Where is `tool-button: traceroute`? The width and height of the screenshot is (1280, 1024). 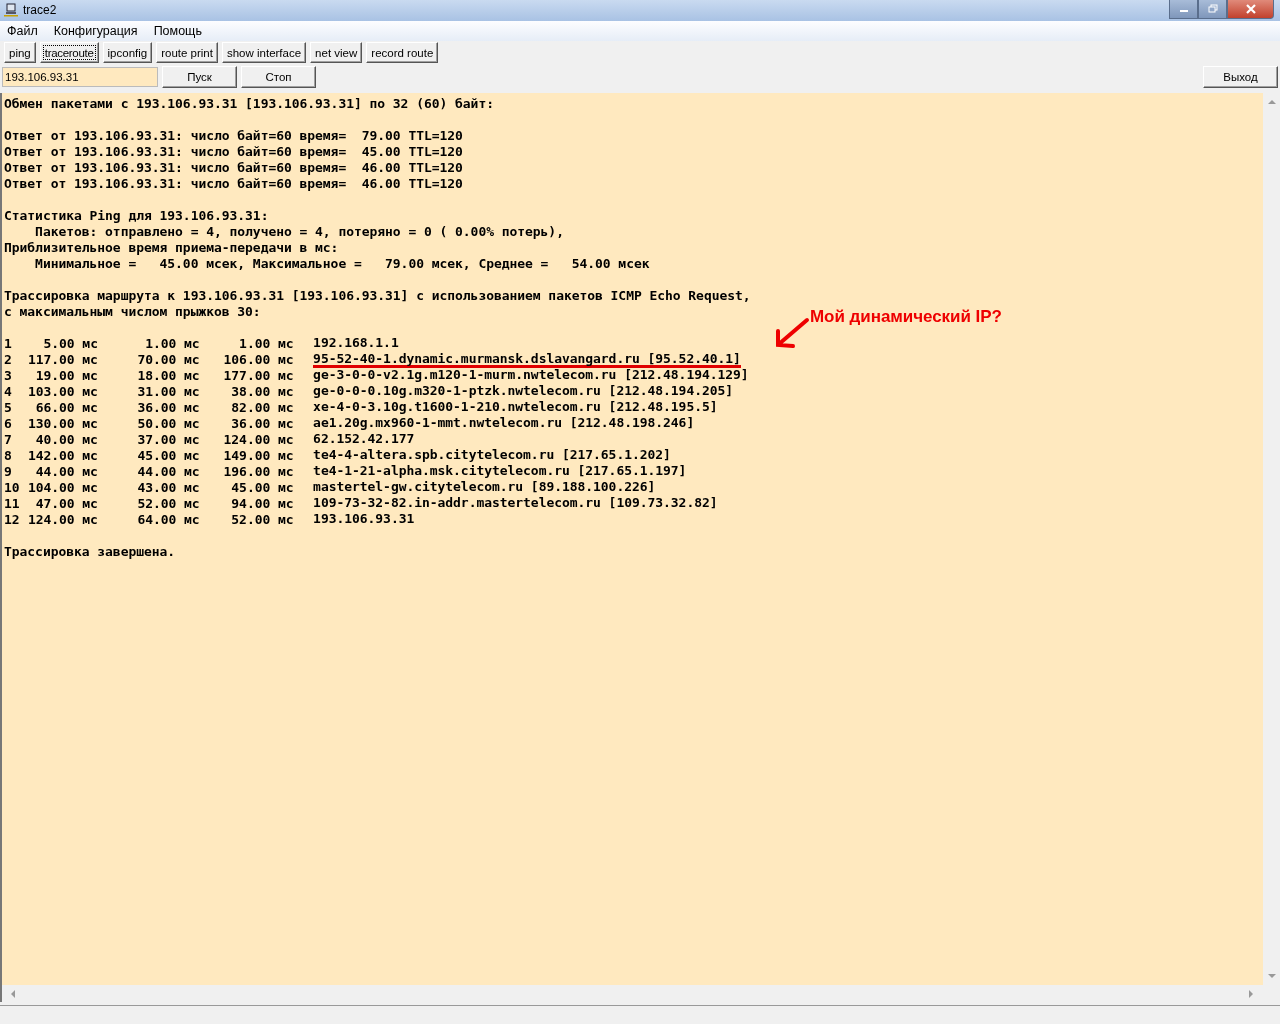
tool-button: traceroute is located at coordinates (69, 53).